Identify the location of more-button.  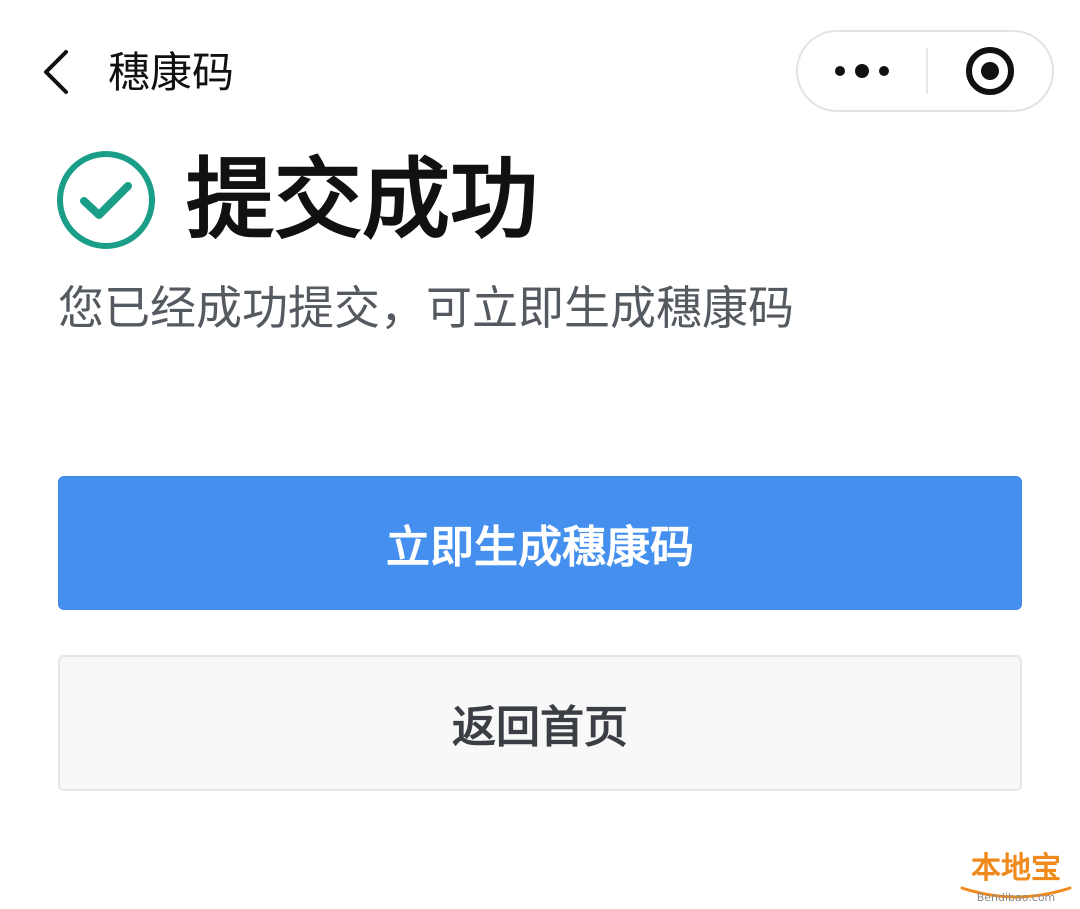
(862, 71).